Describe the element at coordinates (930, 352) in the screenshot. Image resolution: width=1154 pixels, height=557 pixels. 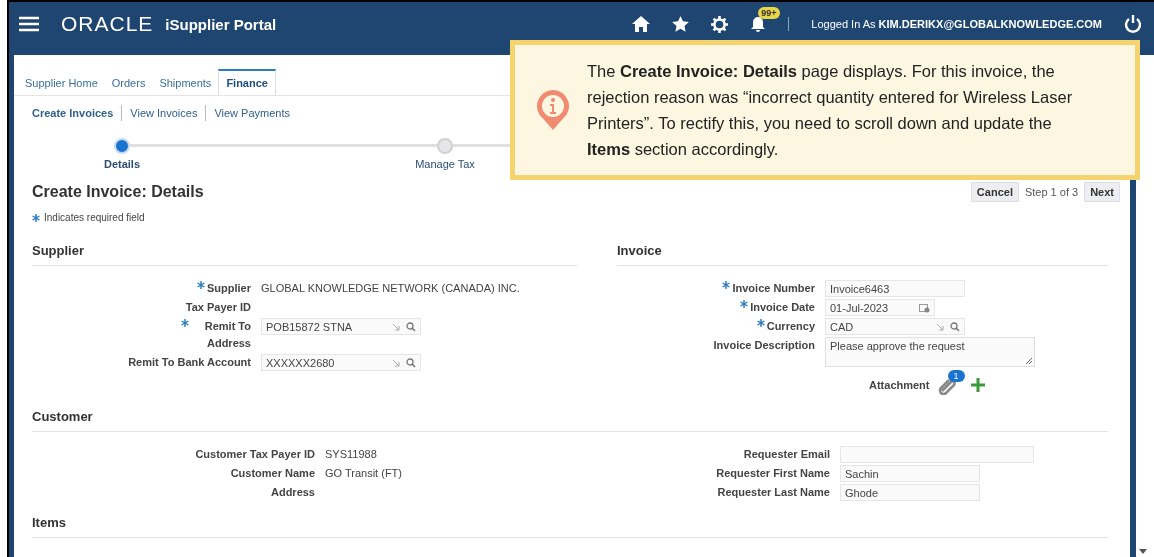
I see `textarea-field: Please approve the request` at that location.